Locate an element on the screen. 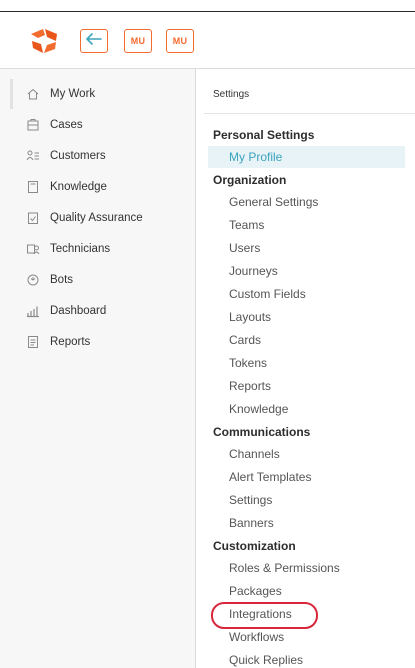 The height and width of the screenshot is (668, 415). sidebar-item-cases: Cases is located at coordinates (54, 125).